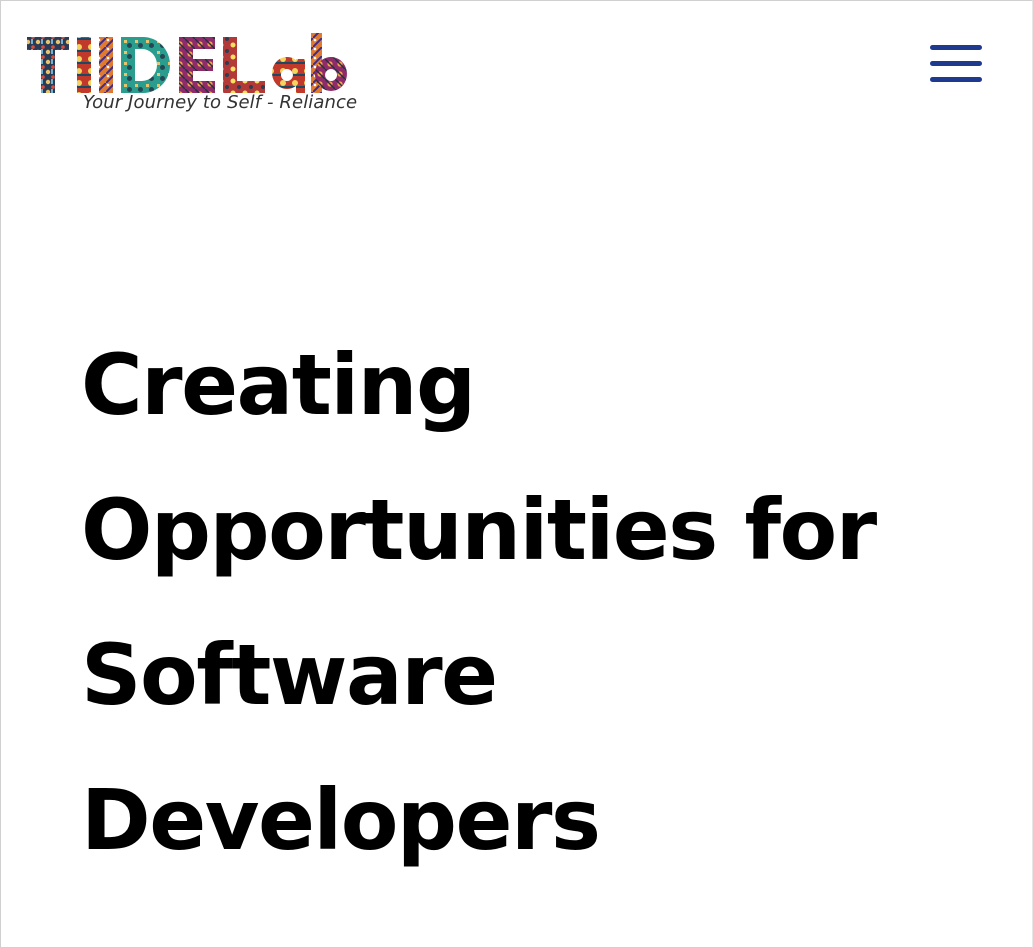 The image size is (1033, 948). Describe the element at coordinates (341, 820) in the screenshot. I see `hero-line-4: Developers` at that location.